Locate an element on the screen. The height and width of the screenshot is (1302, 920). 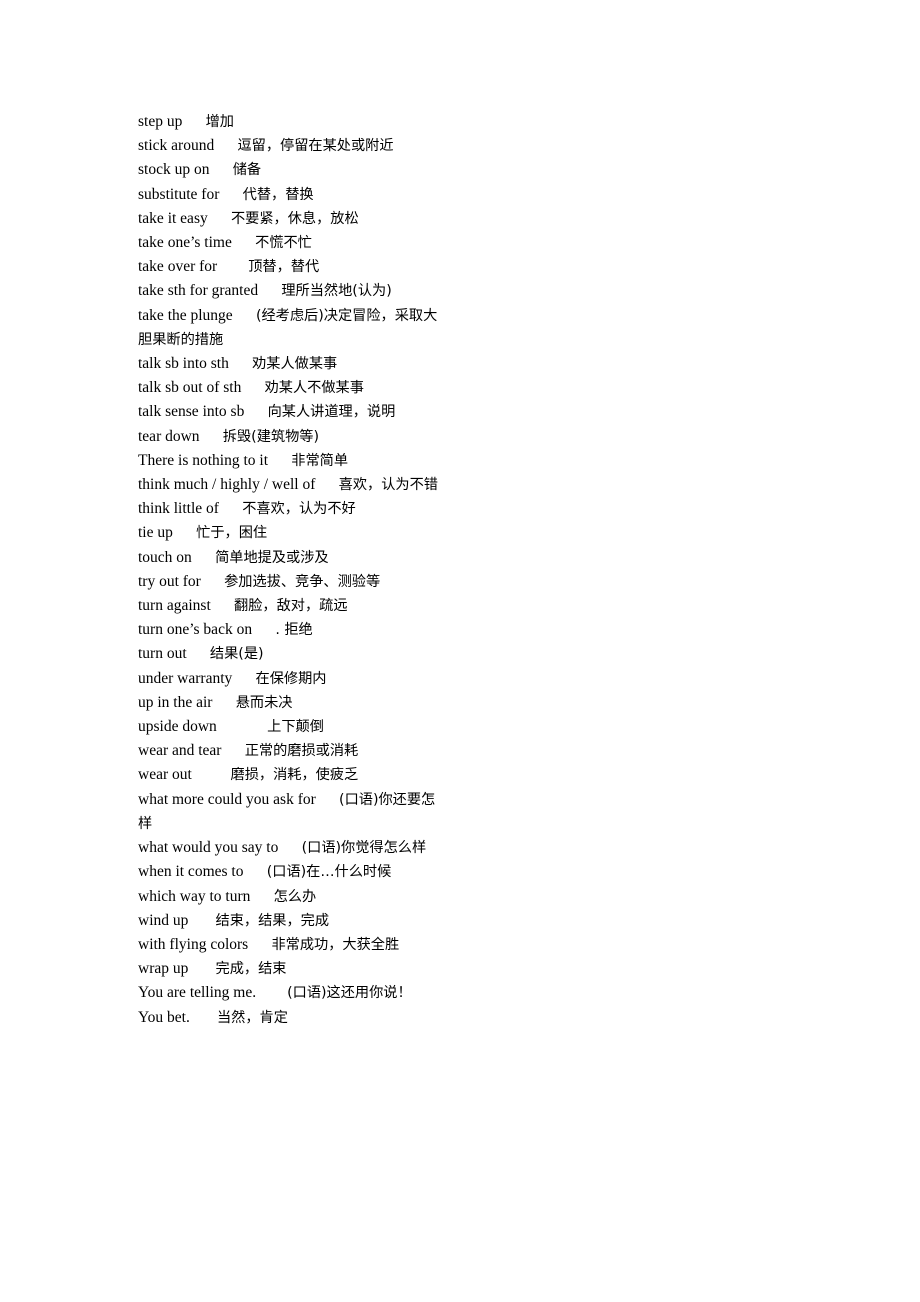
entry-gloss: 怎么办 is located at coordinates (295, 896).